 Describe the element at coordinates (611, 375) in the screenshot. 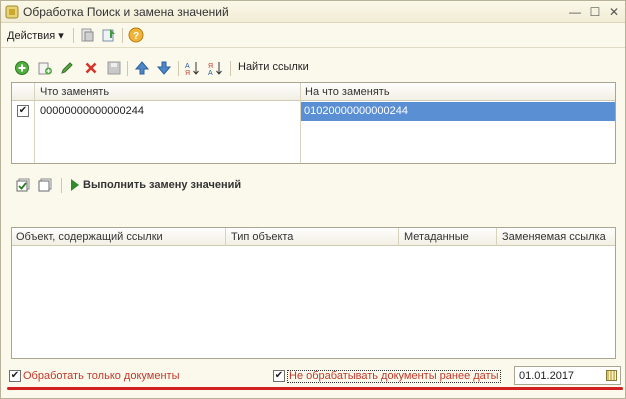

I see `calendar-icon` at that location.